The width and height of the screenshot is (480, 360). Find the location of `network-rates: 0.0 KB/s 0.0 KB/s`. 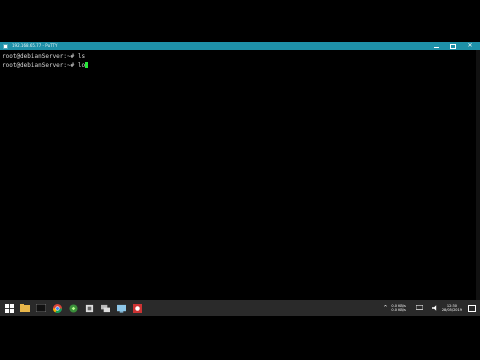

network-rates: 0.0 KB/s 0.0 KB/s is located at coordinates (398, 308).